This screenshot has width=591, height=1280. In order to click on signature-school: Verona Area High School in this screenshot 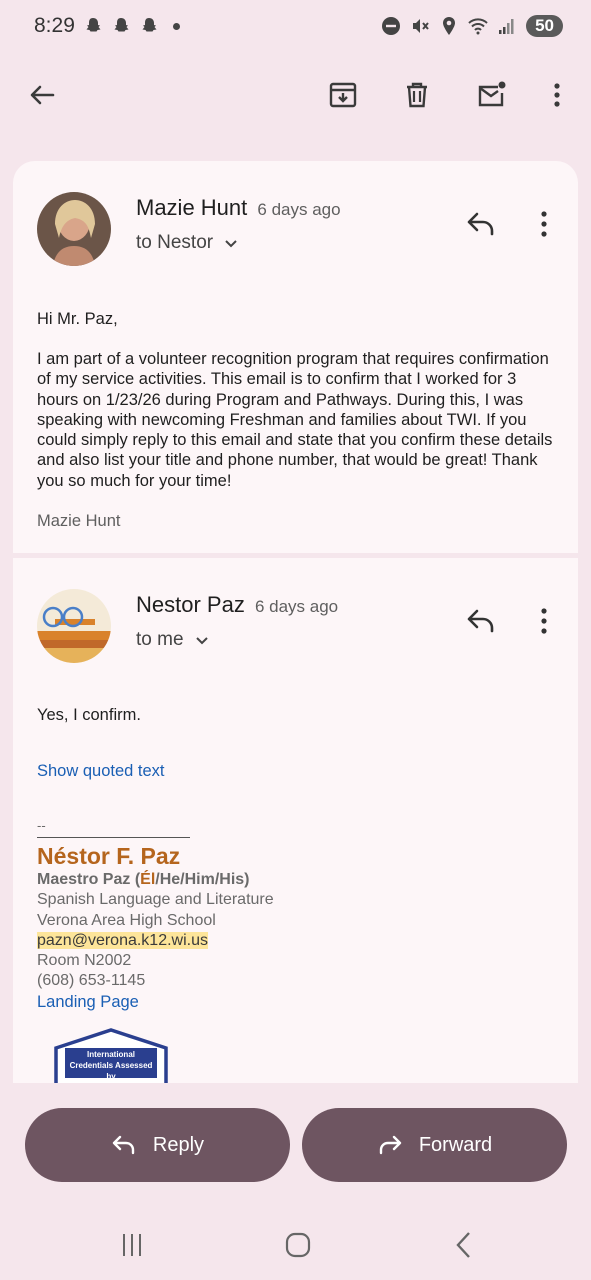, I will do `click(126, 920)`.